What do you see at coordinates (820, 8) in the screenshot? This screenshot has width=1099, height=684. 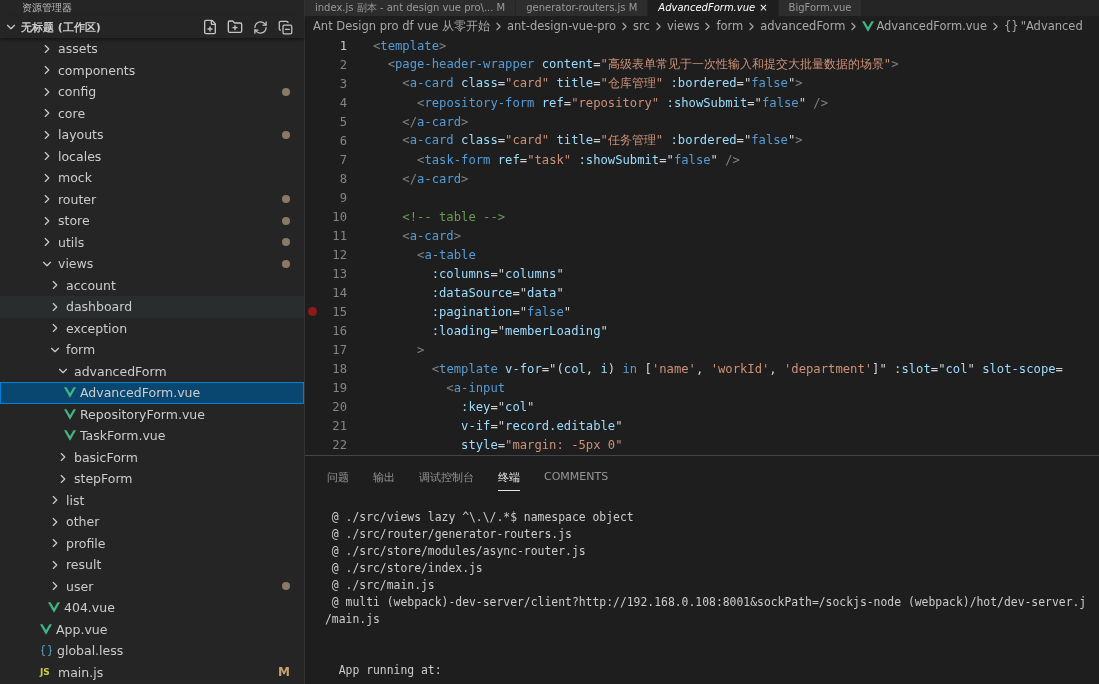 I see `editor-tab: BigForm.vue` at bounding box center [820, 8].